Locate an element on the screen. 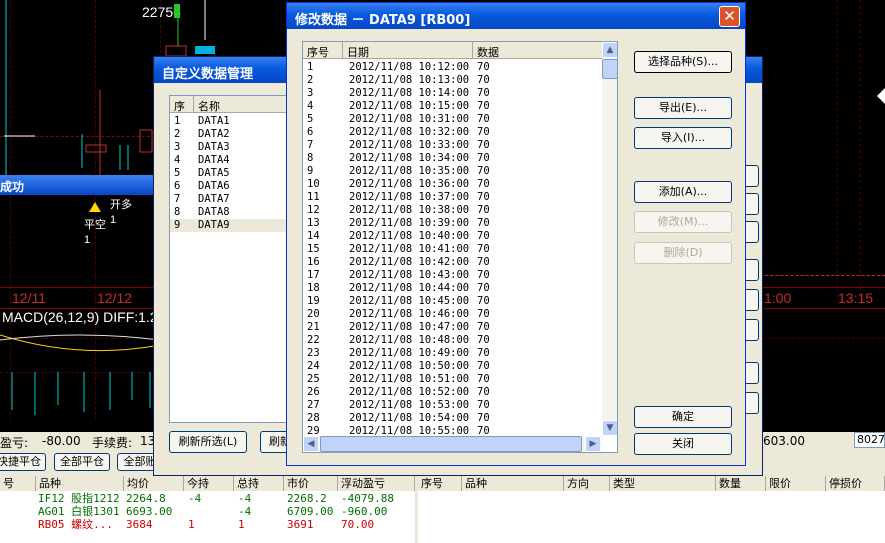  list-item: 7 DATA7 is located at coordinates (229, 199).